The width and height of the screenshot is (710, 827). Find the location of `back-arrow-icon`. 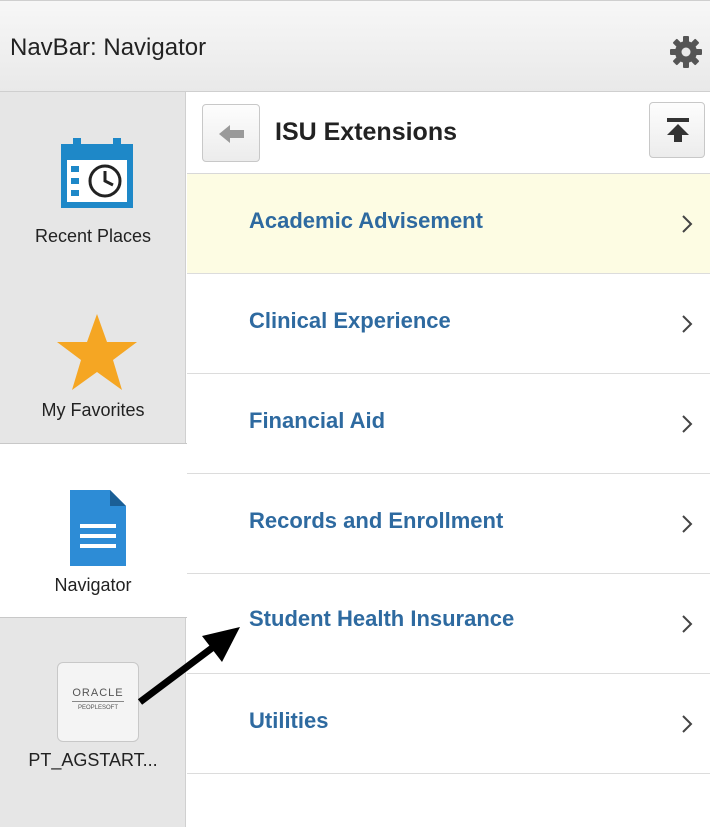

back-arrow-icon is located at coordinates (231, 134).